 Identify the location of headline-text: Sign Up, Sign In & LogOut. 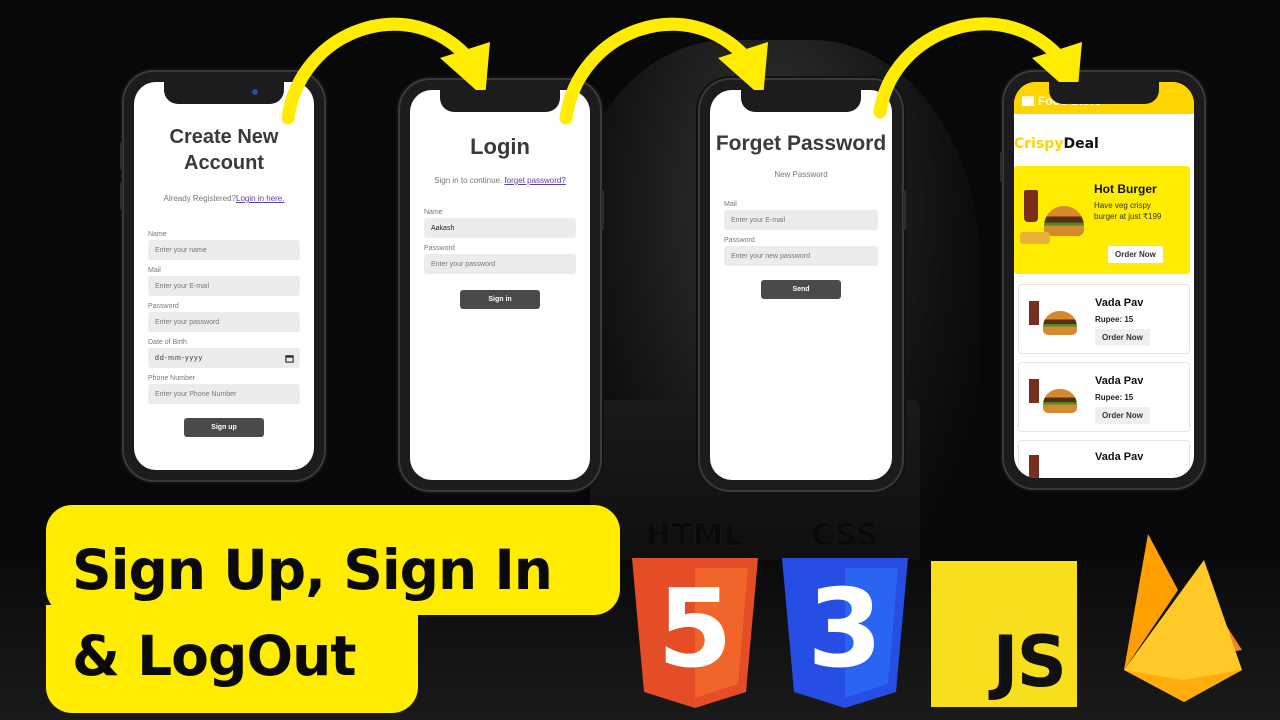
(312, 613).